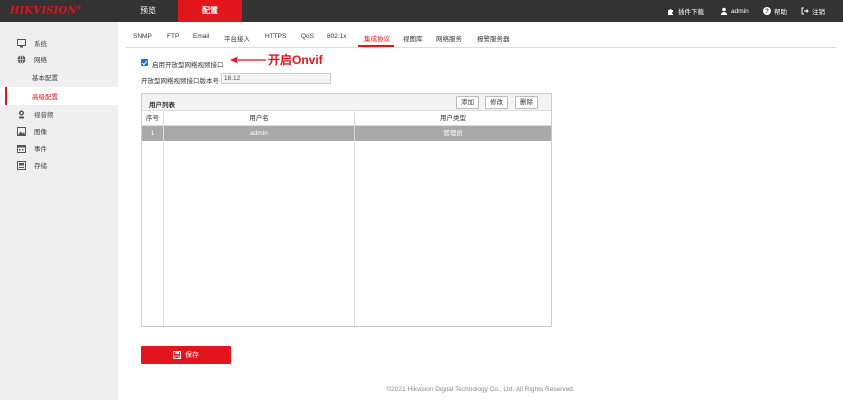 The width and height of the screenshot is (843, 400). Describe the element at coordinates (59, 77) in the screenshot. I see `sidebar-item-basic-config: 基本配置` at that location.